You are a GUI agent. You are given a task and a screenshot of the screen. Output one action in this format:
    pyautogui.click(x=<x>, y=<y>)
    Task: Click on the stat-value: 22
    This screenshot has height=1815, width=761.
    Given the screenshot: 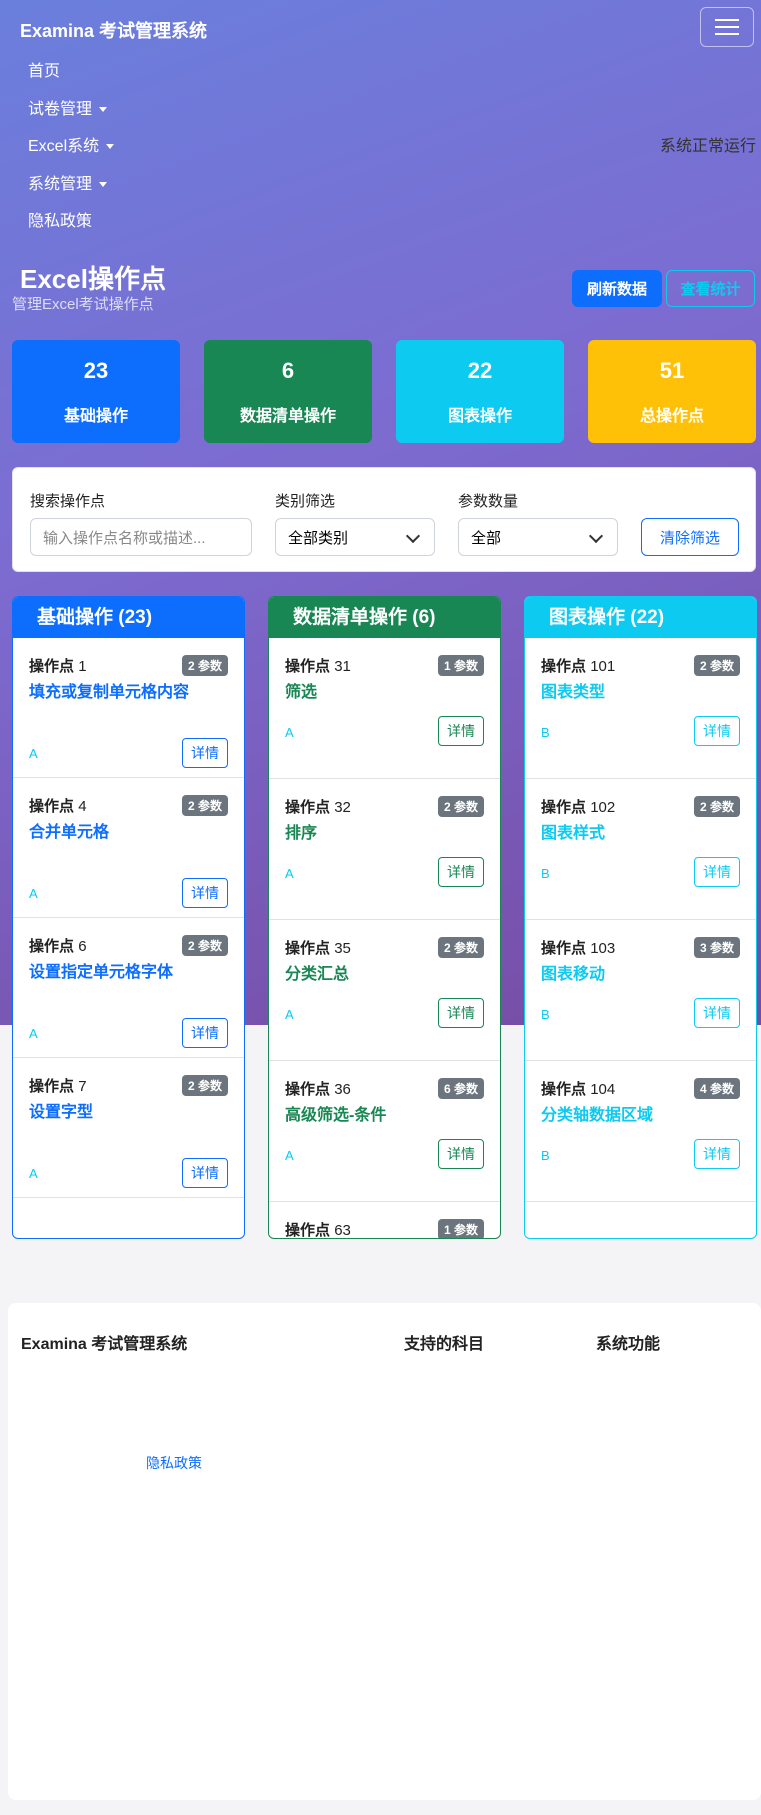 What is the action you would take?
    pyautogui.click(x=480, y=370)
    